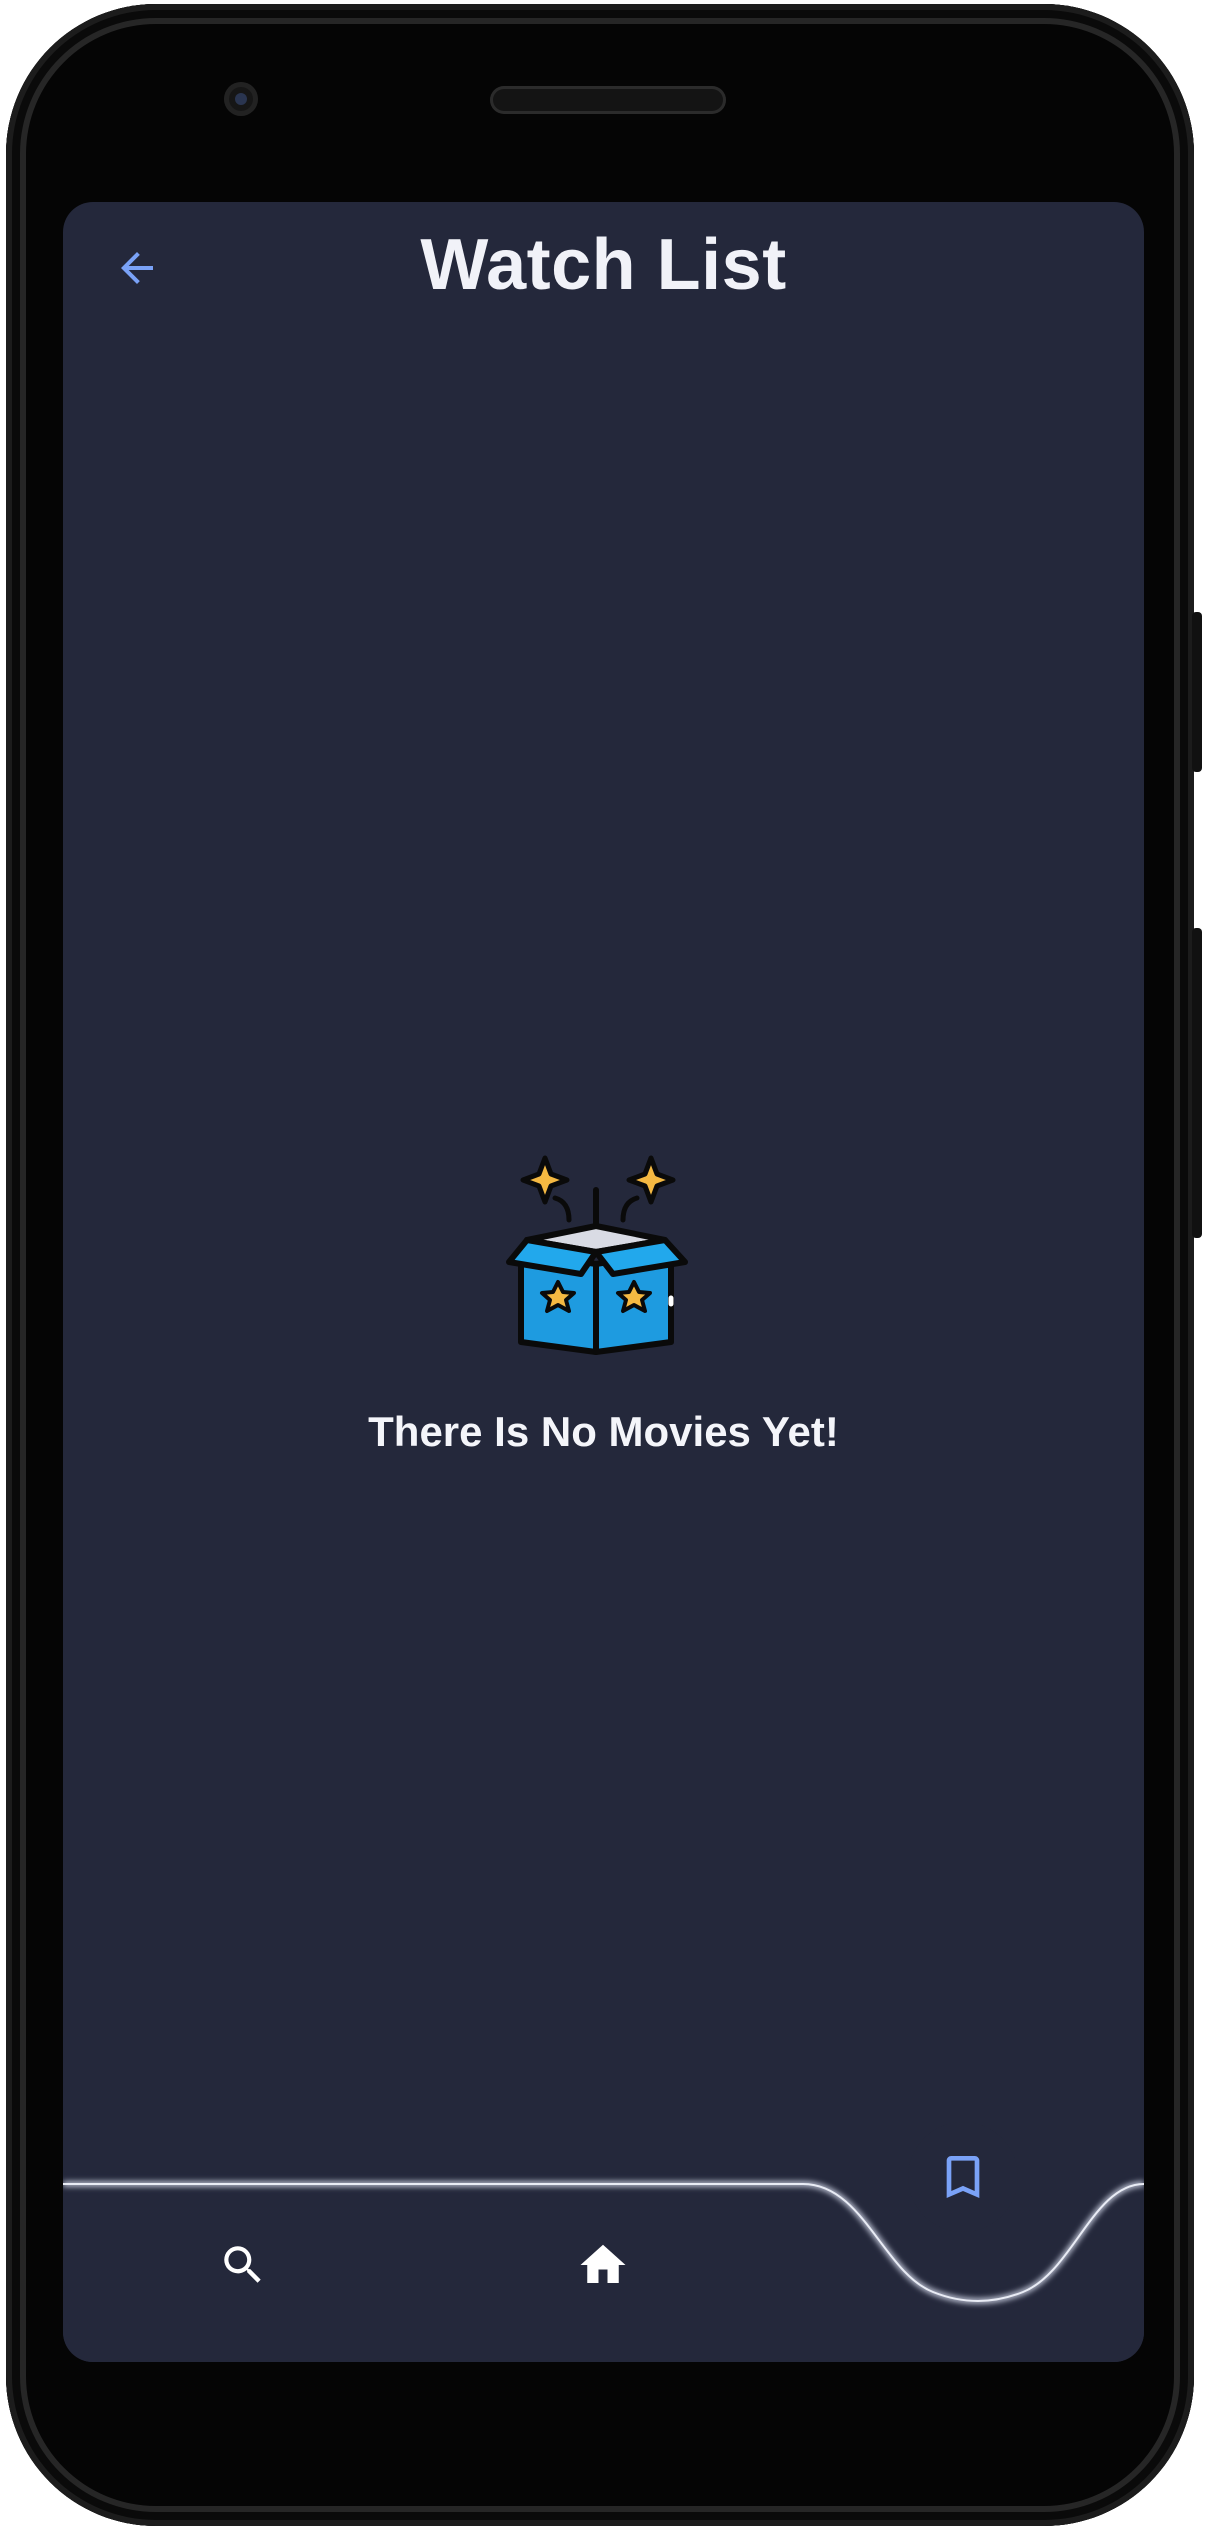 This screenshot has width=1206, height=2533. I want to click on search-icon, so click(242, 2264).